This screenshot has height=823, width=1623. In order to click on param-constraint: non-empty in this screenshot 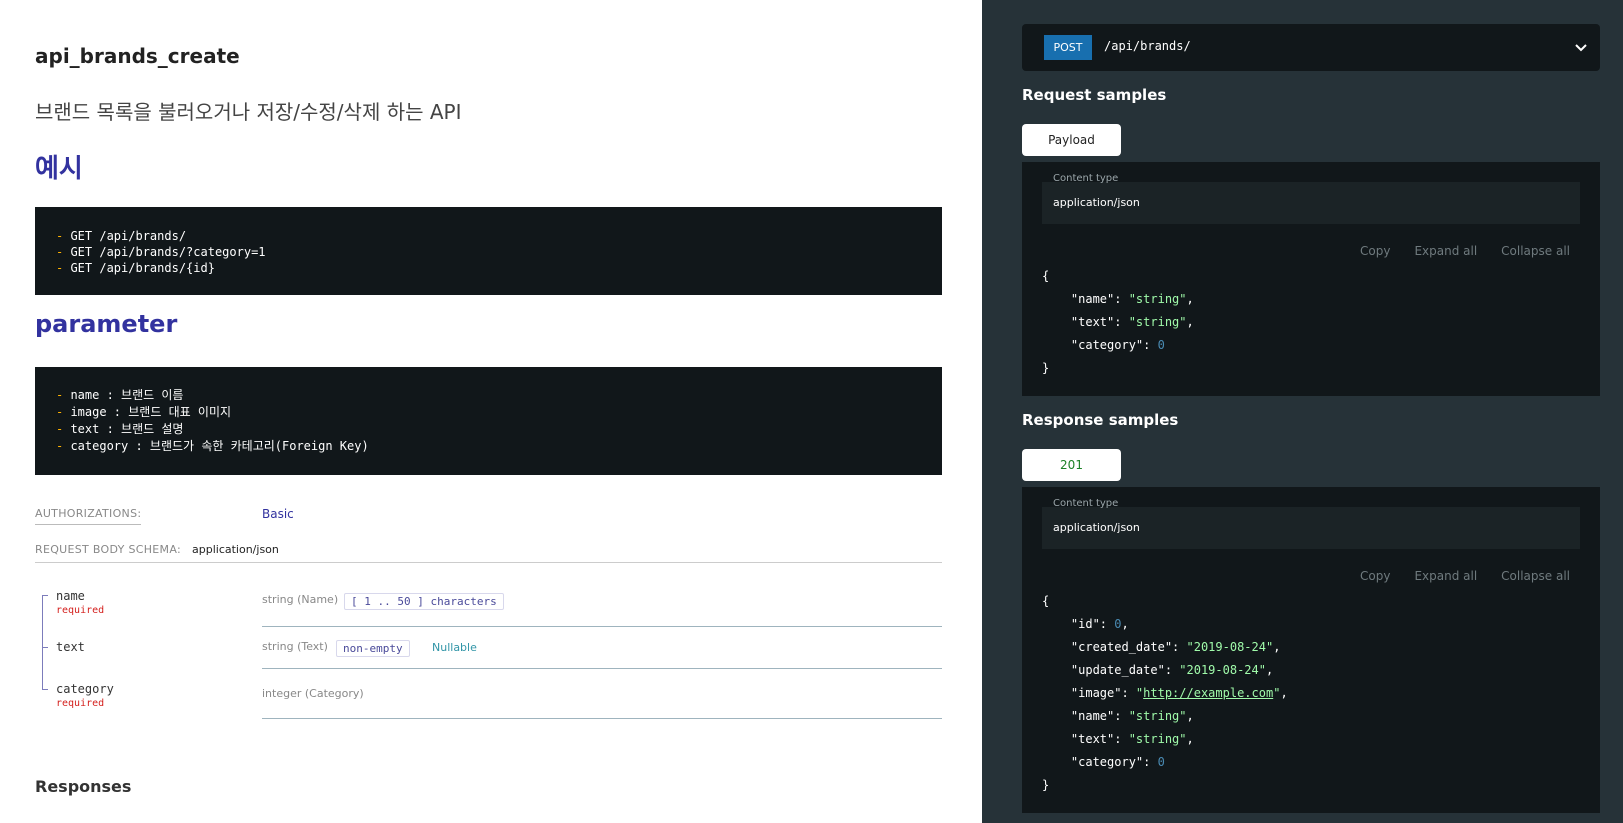, I will do `click(373, 648)`.